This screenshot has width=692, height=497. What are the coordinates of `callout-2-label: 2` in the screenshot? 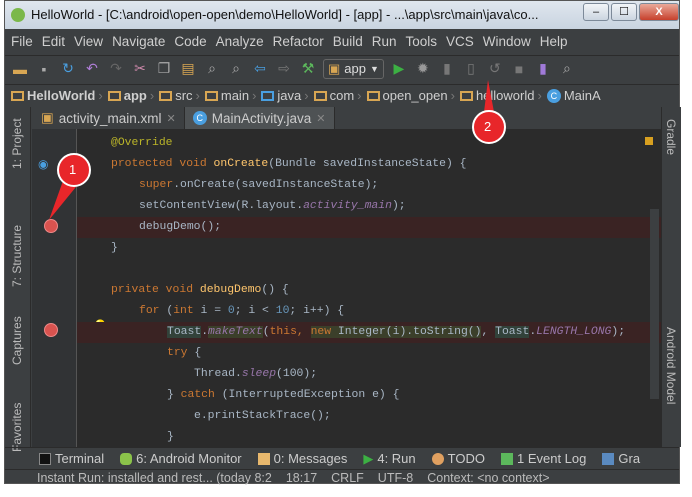 It's located at (488, 126).